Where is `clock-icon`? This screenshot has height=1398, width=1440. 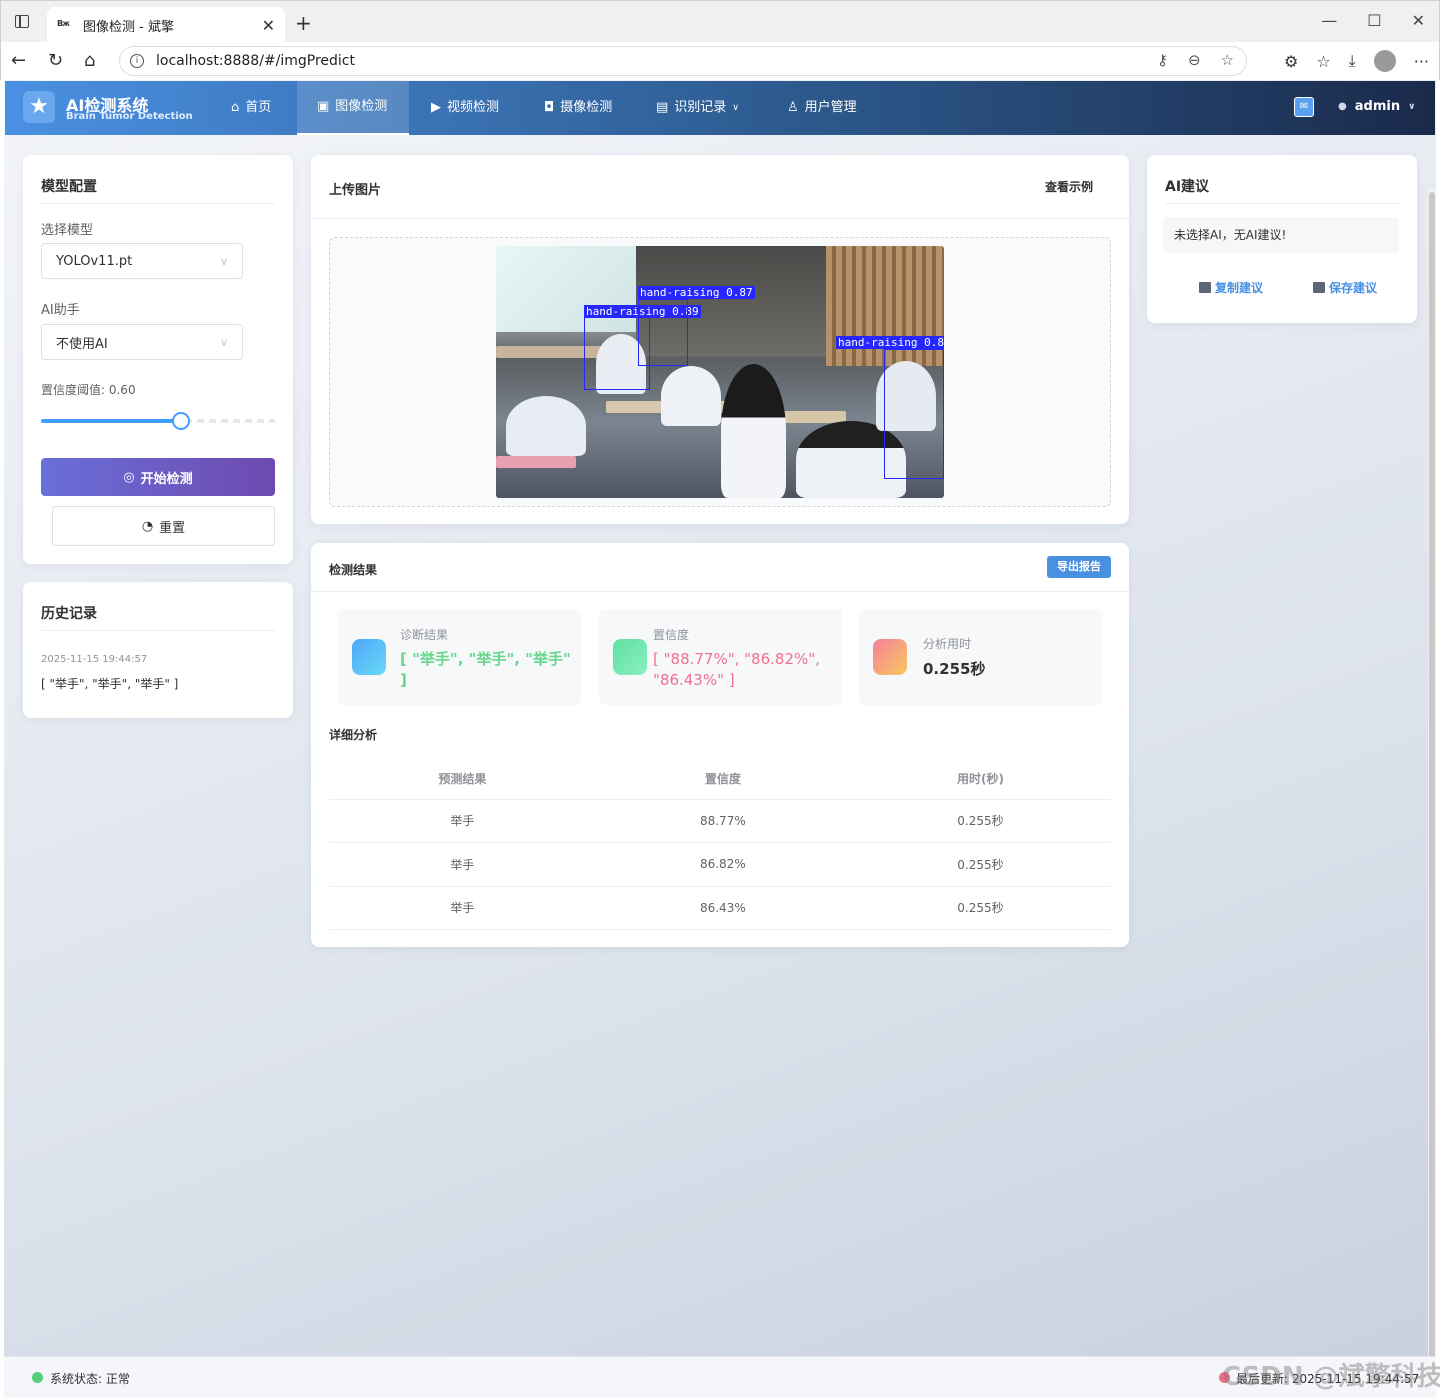
clock-icon is located at coordinates (890, 657).